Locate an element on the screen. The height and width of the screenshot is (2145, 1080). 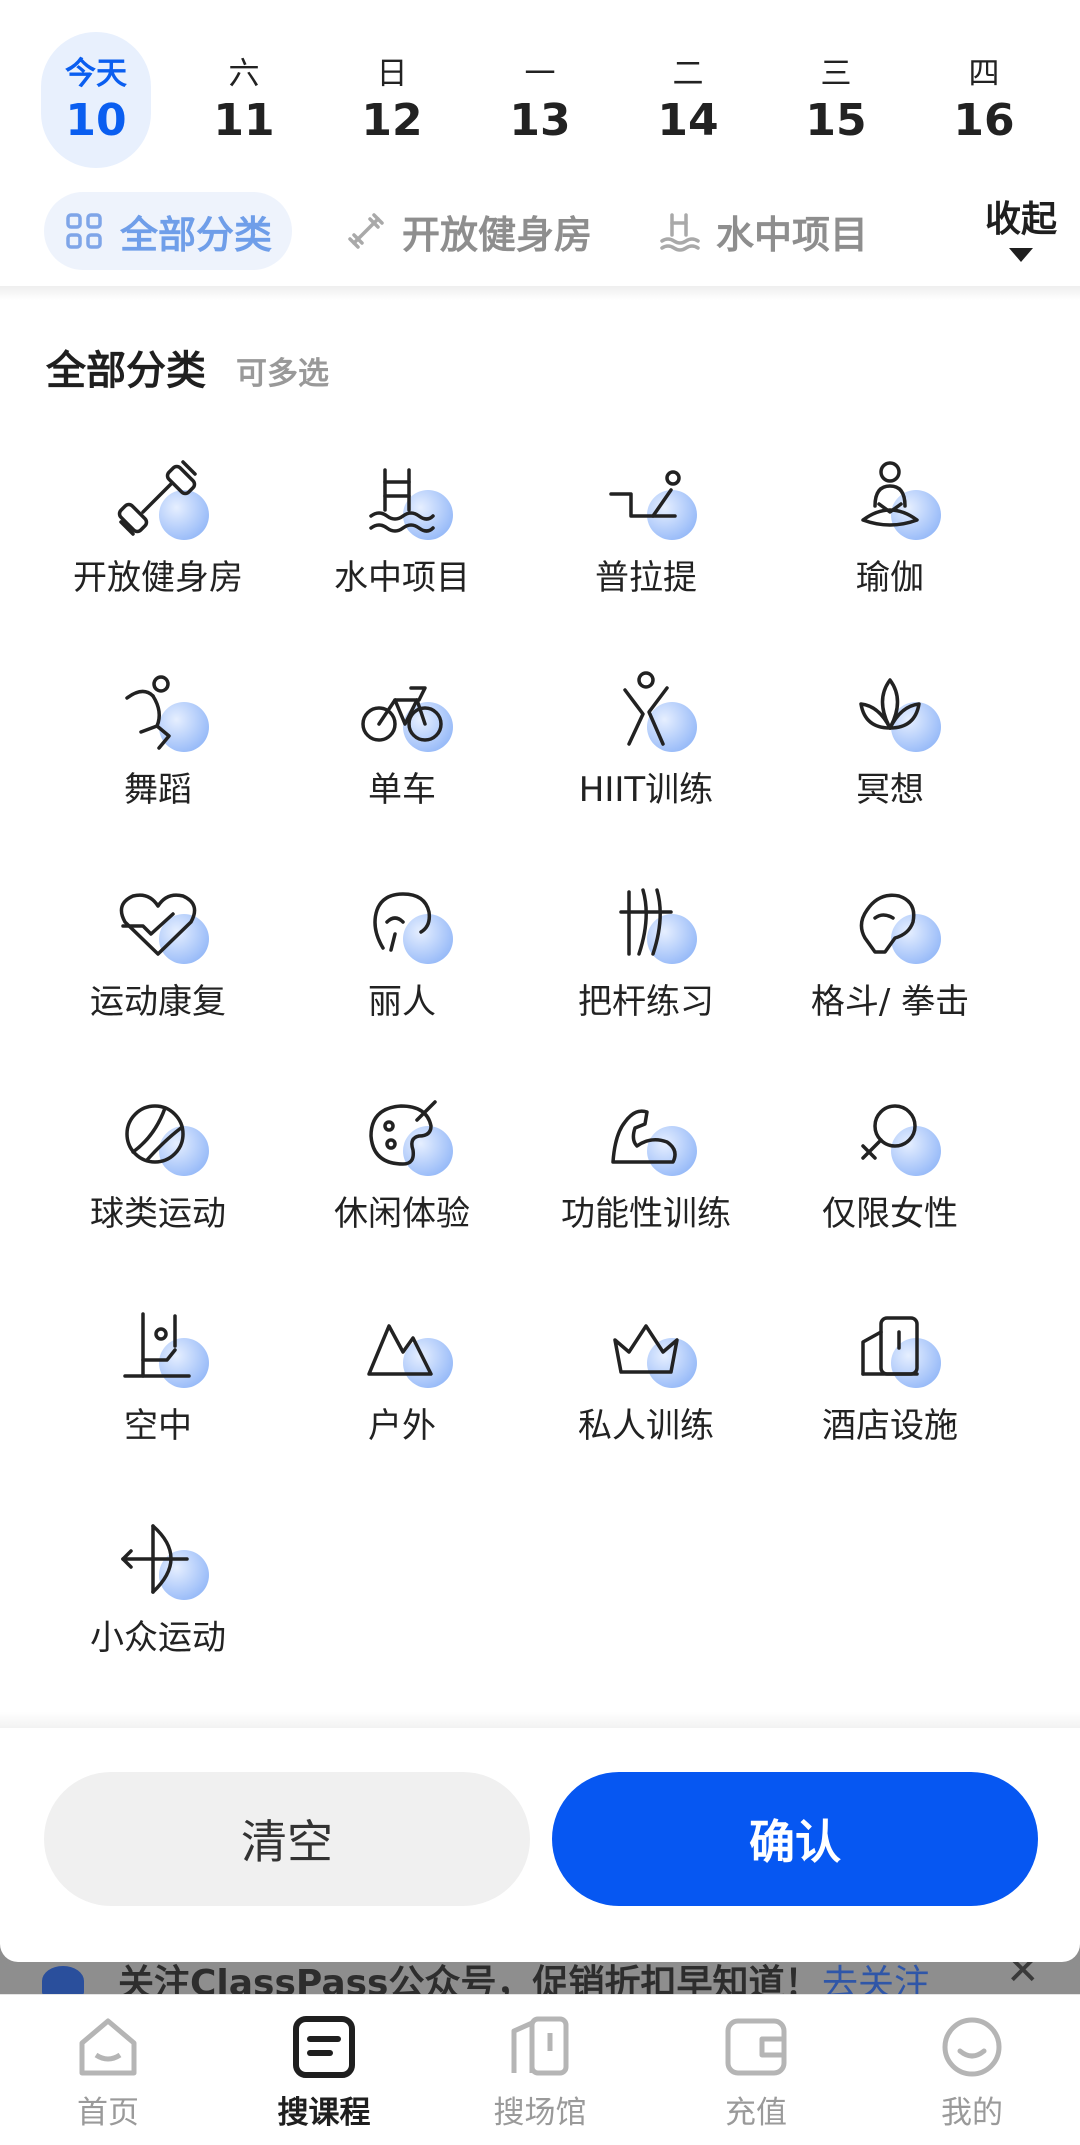
category-label: 格斗/ 拳击 is located at coordinates (890, 1002).